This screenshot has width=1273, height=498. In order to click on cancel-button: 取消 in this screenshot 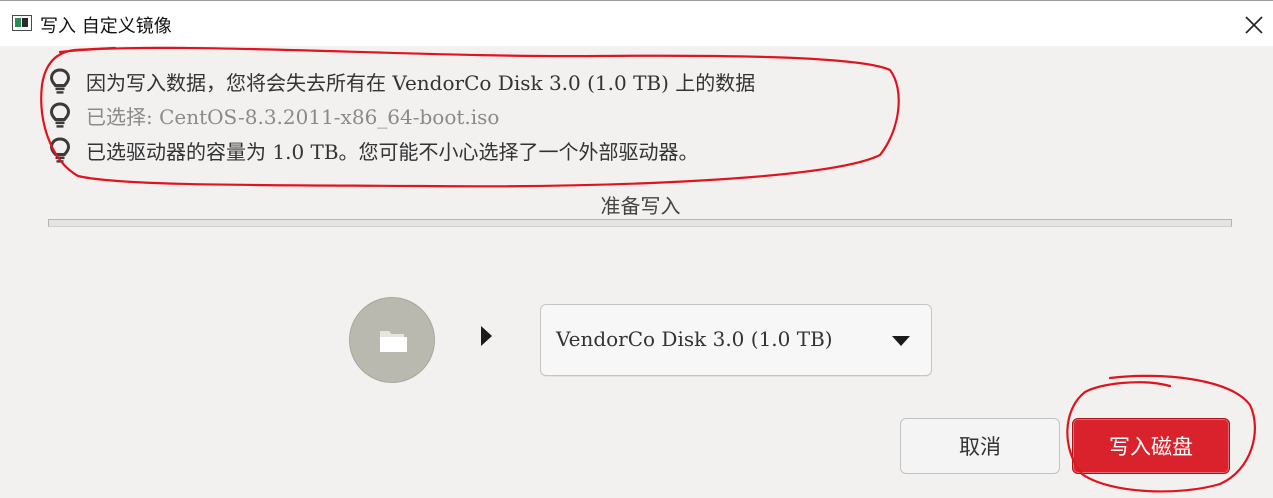, I will do `click(980, 446)`.